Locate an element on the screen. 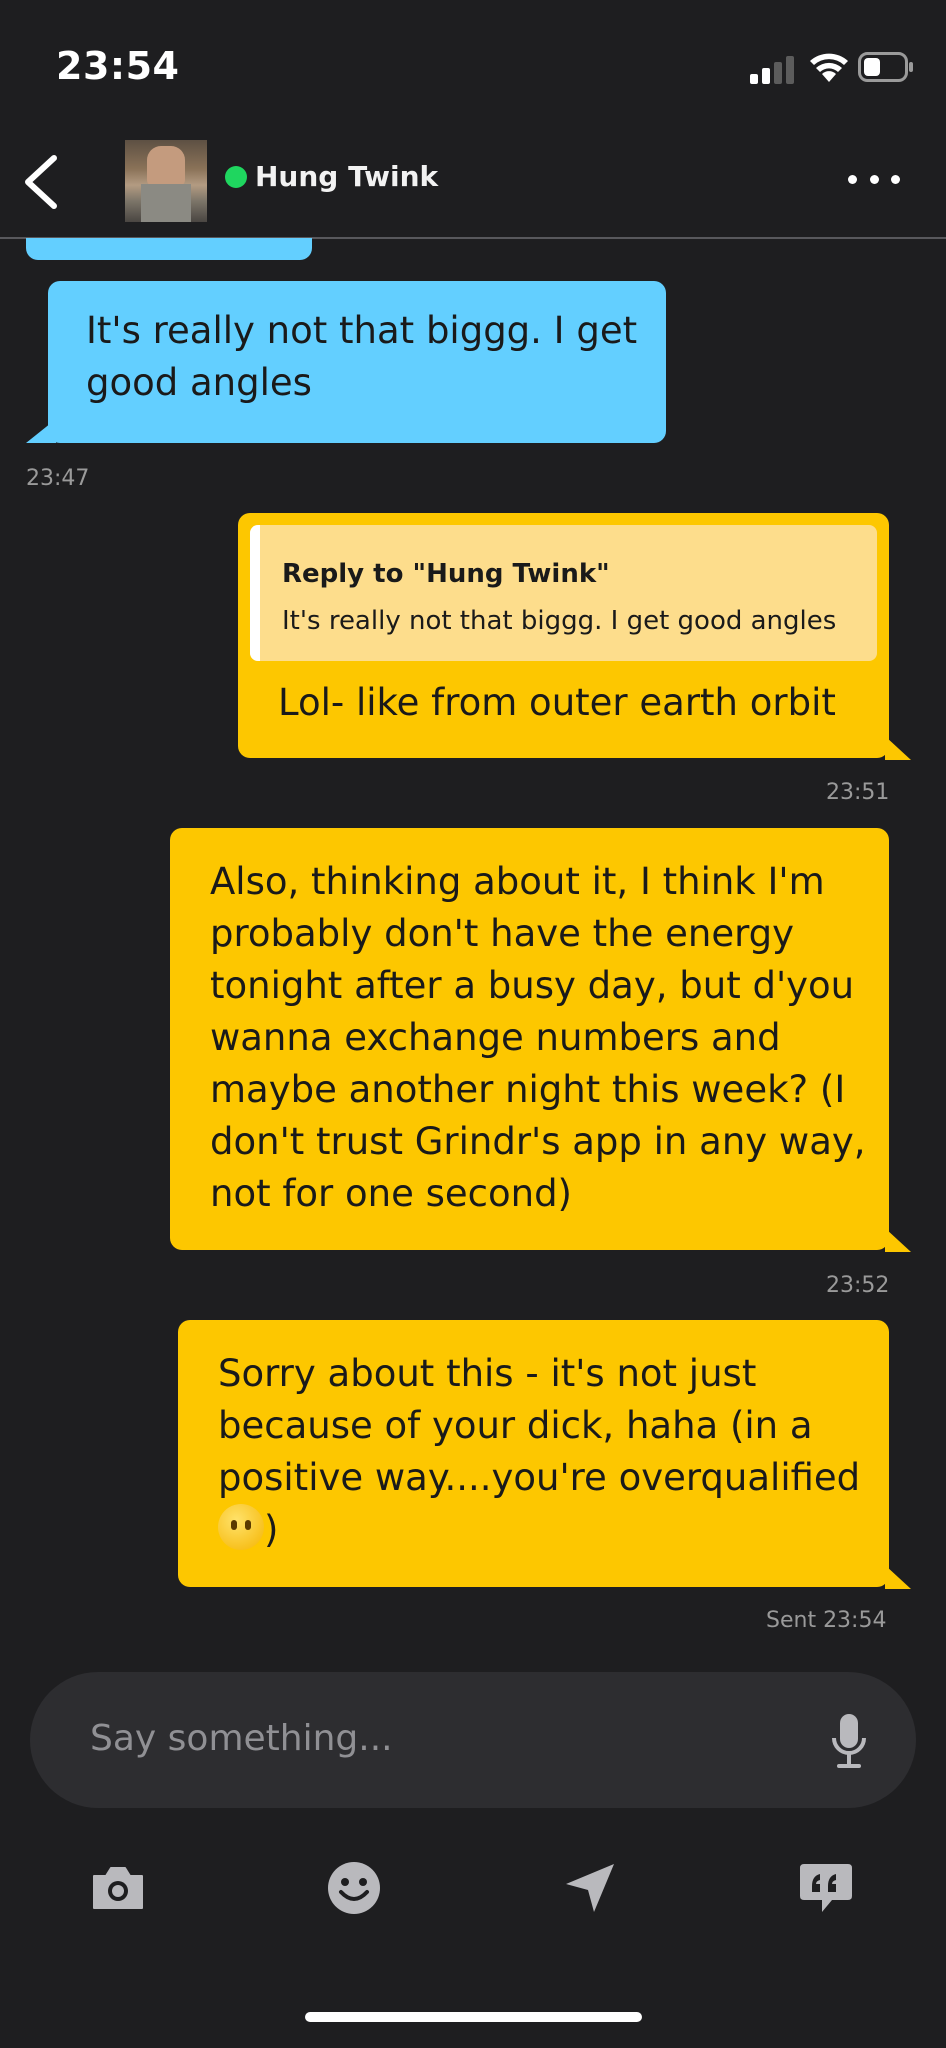 This screenshot has width=946, height=2048. location-icon is located at coordinates (590, 1888).